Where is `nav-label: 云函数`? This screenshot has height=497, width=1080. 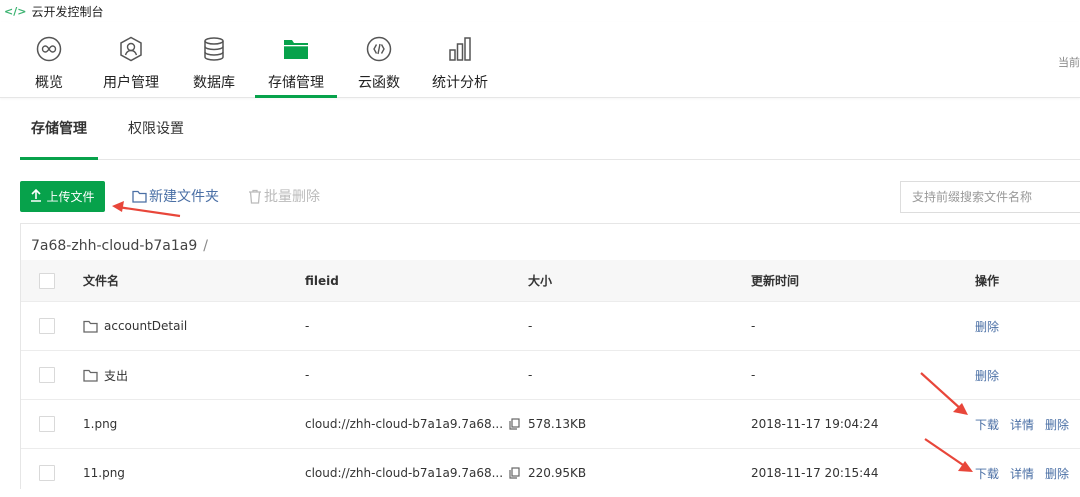
nav-label: 云函数 is located at coordinates (379, 83).